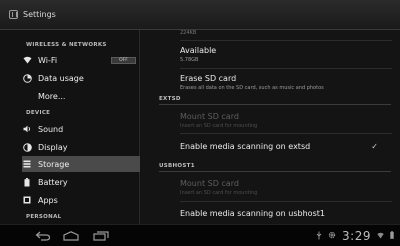 The image size is (400, 246). Describe the element at coordinates (319, 236) in the screenshot. I see `usb-icon` at that location.